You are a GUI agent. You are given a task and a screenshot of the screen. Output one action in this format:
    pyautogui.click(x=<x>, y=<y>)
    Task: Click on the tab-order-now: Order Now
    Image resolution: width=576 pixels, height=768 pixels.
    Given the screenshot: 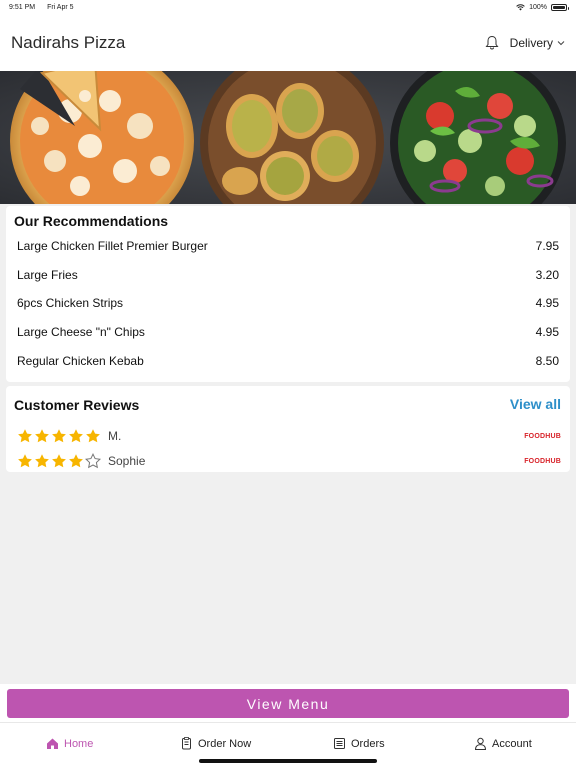 What is the action you would take?
    pyautogui.click(x=215, y=743)
    